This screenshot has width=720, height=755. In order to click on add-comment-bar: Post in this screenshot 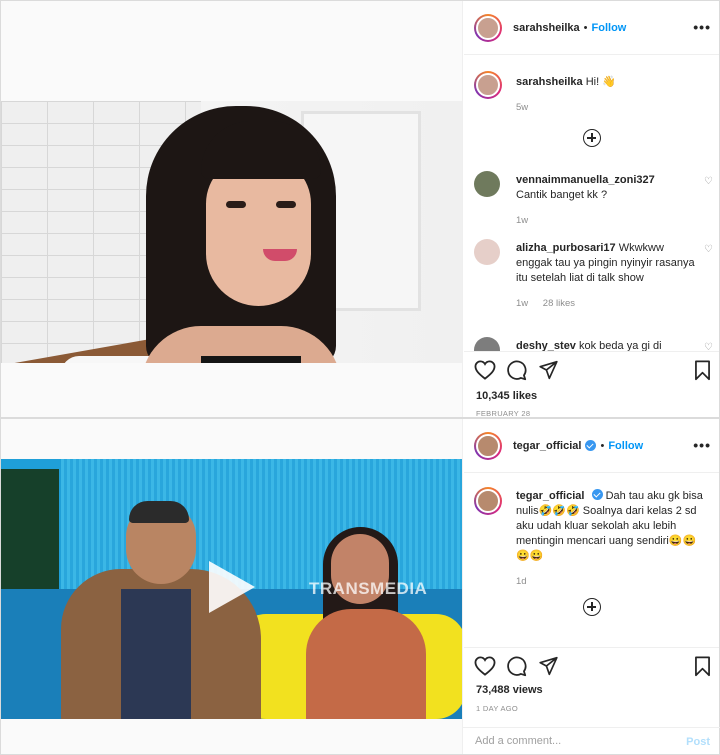, I will do `click(591, 741)`.